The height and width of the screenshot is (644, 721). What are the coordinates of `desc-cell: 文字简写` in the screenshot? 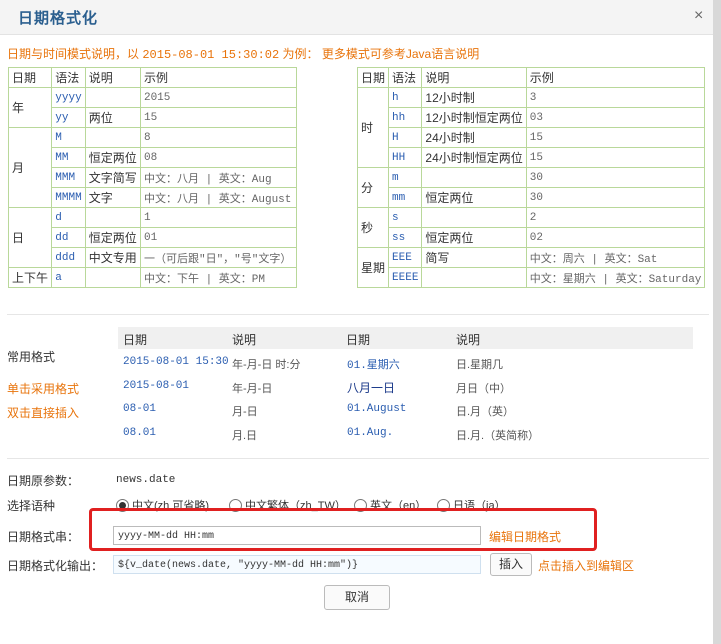 It's located at (112, 177).